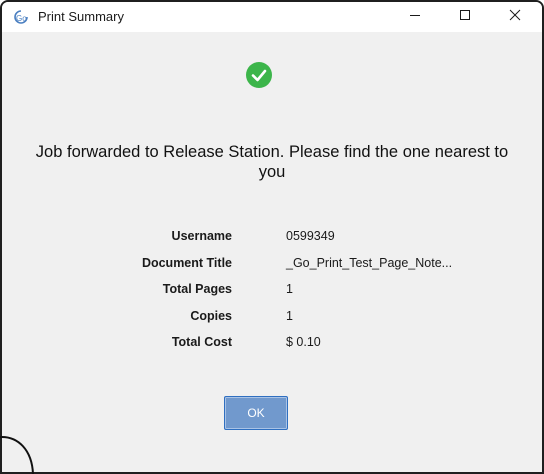 The image size is (544, 474). What do you see at coordinates (272, 319) in the screenshot?
I see `detail-row-copies: Copies 1` at bounding box center [272, 319].